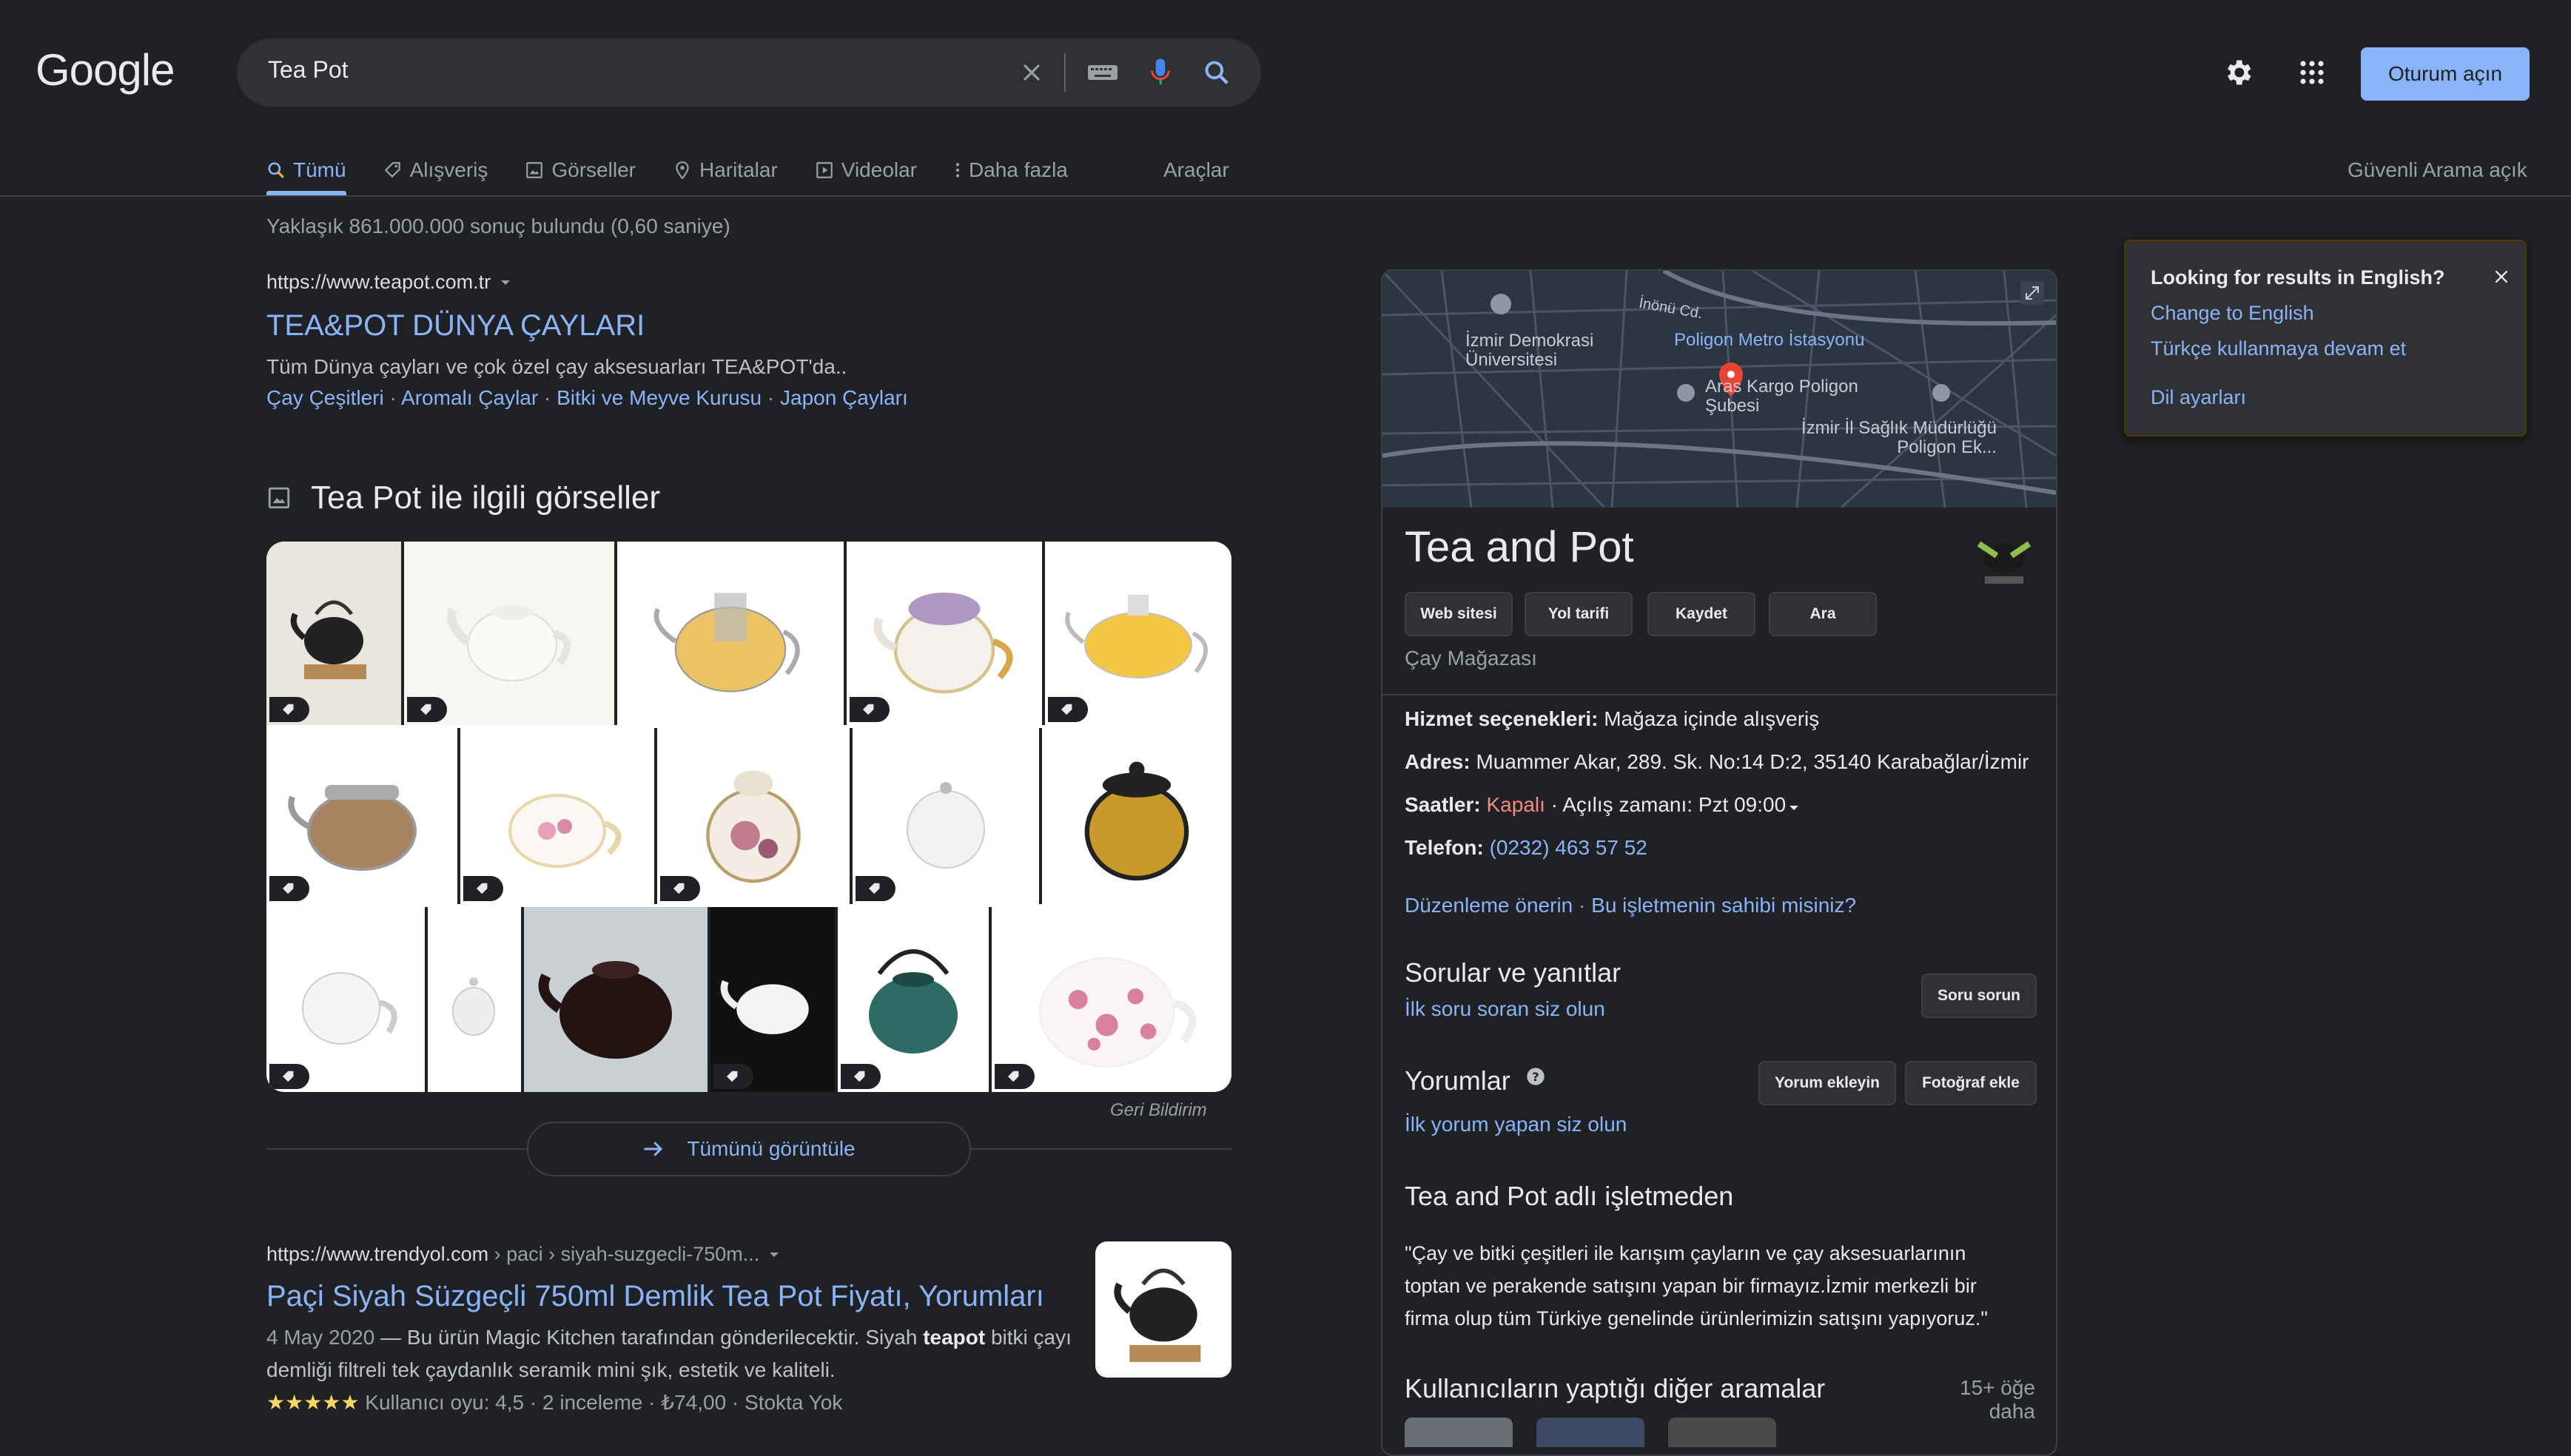 This screenshot has width=2571, height=1456. I want to click on tab-videos: Videolar, so click(866, 170).